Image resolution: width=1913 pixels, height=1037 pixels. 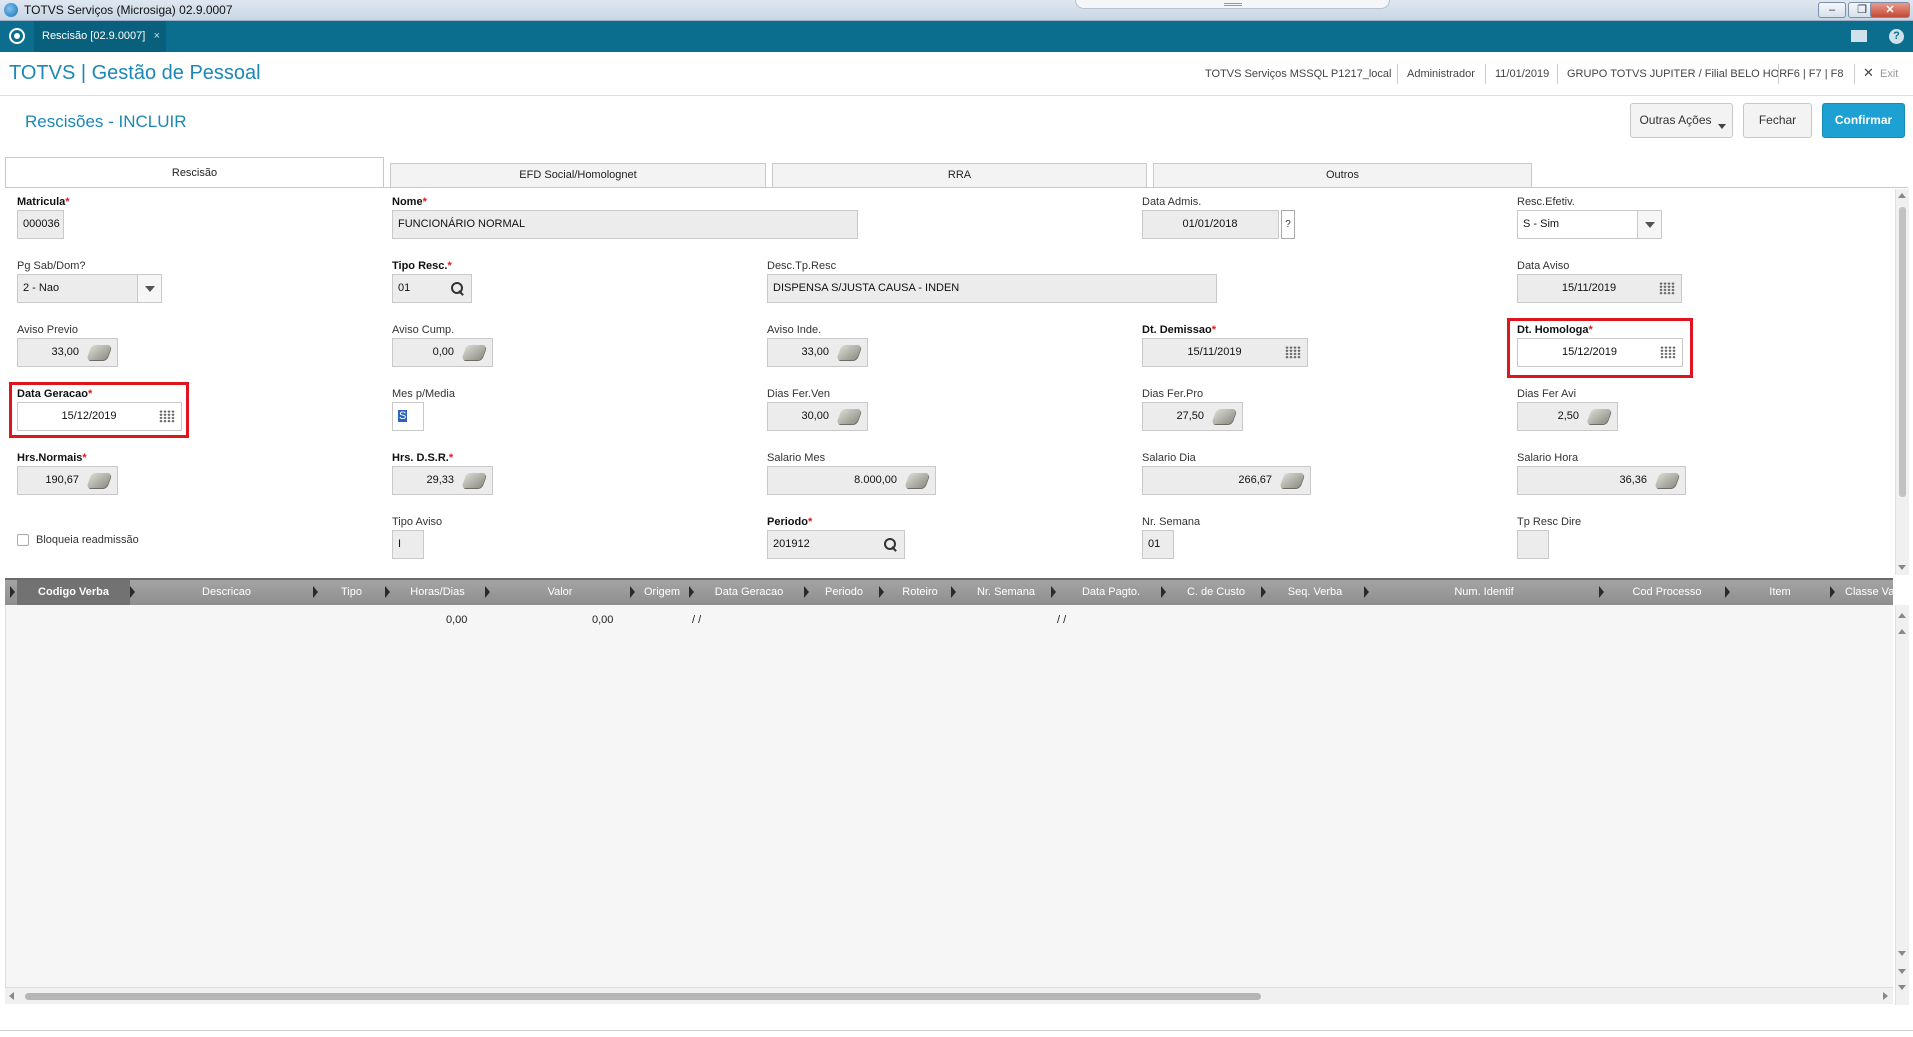 I want to click on dias-fer-pro-field: 27,50, so click(x=1192, y=416).